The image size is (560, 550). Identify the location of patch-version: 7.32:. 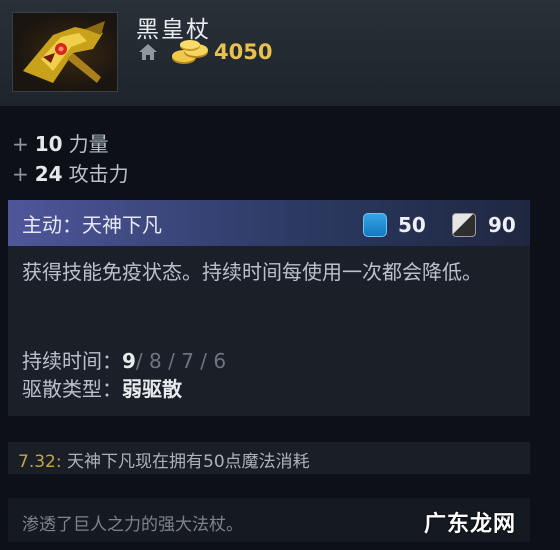
(40, 462).